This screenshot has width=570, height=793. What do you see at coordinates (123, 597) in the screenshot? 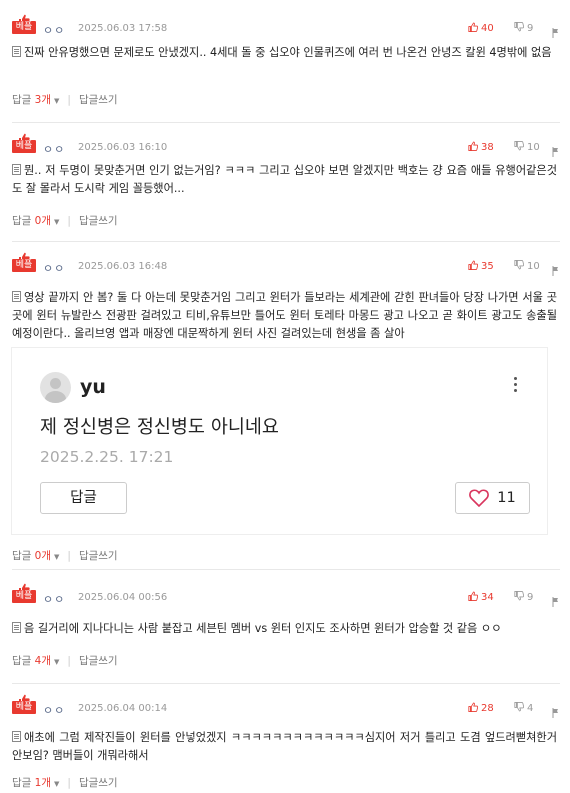
I see `comment-date: 2025.06.04 00:56` at bounding box center [123, 597].